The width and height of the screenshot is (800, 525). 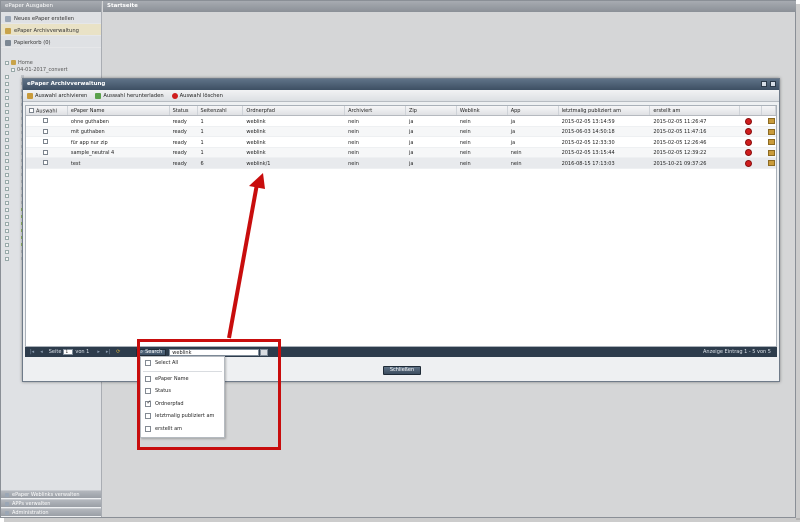 What do you see at coordinates (695, 110) in the screenshot?
I see `column-header: erstellt am` at bounding box center [695, 110].